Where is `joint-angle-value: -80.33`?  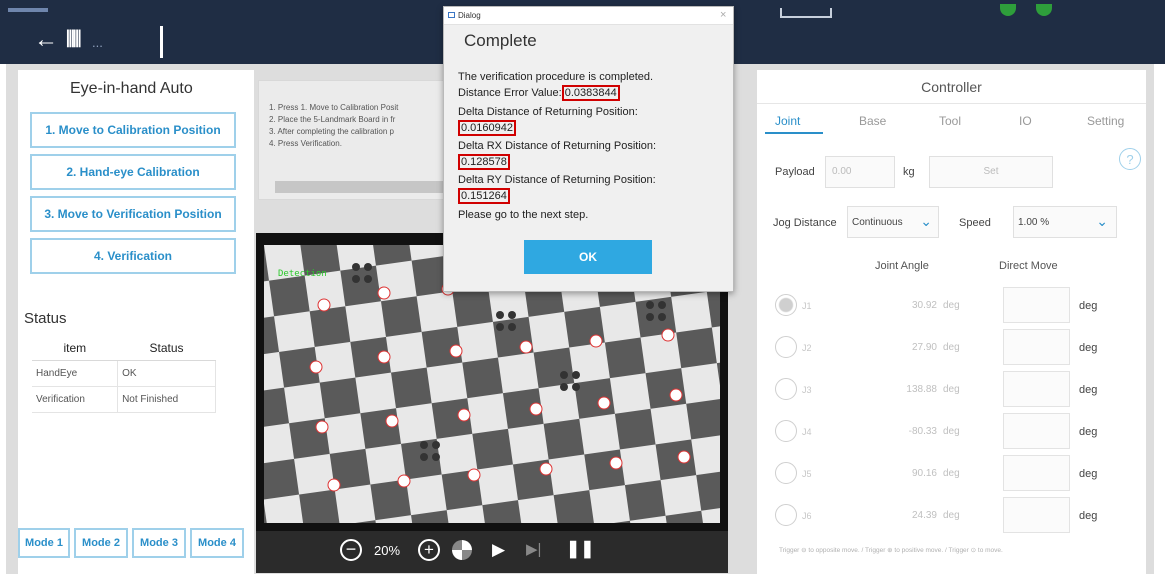
joint-angle-value: -80.33 is located at coordinates (922, 431).